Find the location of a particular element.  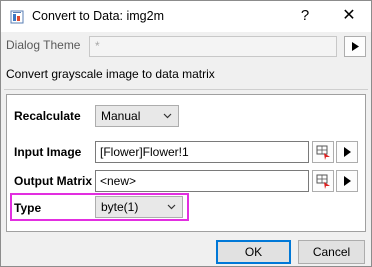

recalculate-label: Recalculate is located at coordinates (47, 116).